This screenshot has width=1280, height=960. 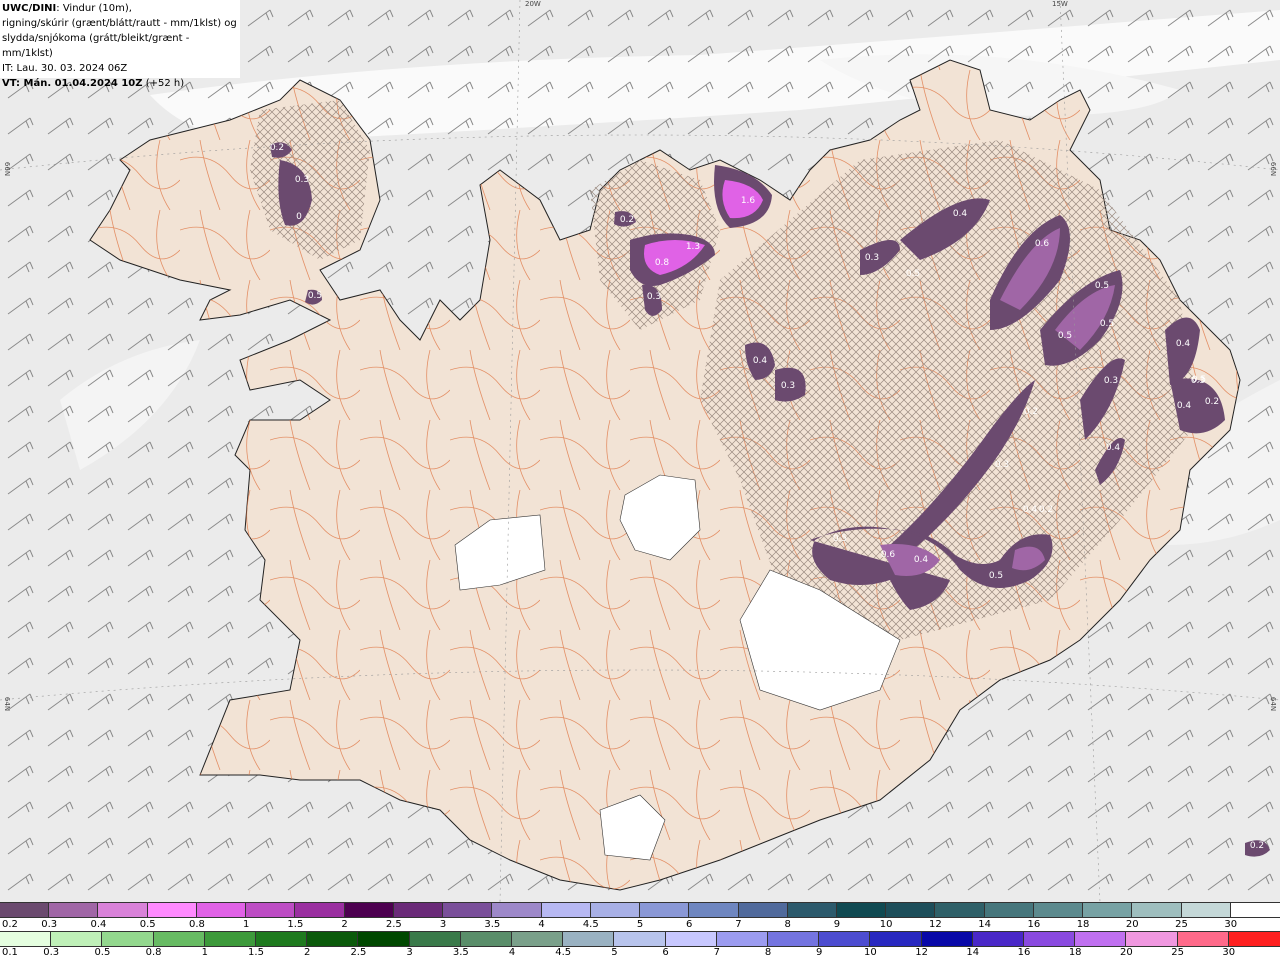 What do you see at coordinates (10, 952) in the screenshot?
I see `colorbar-tick-label: 0.1` at bounding box center [10, 952].